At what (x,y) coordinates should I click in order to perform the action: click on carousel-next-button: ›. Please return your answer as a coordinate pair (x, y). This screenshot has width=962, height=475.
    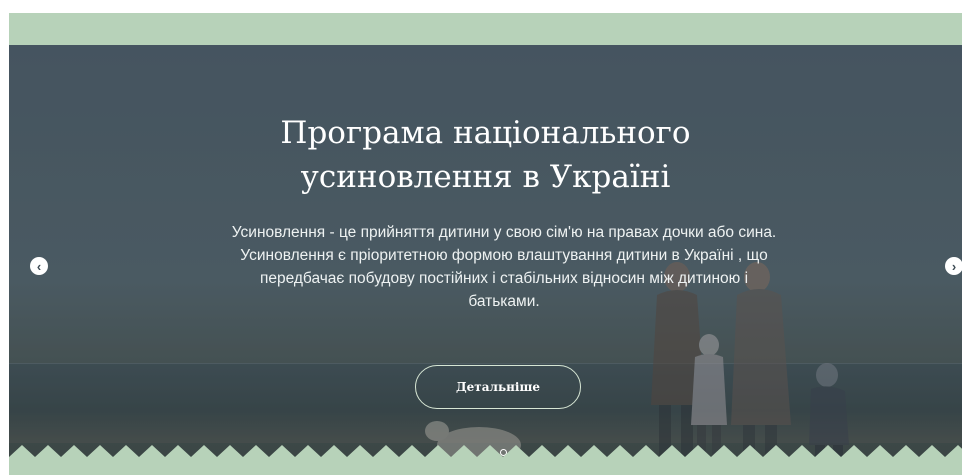
    Looking at the image, I should click on (953, 266).